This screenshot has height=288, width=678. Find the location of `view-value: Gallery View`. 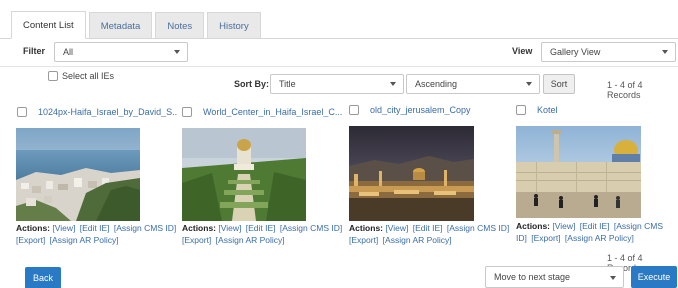

view-value: Gallery View is located at coordinates (575, 52).